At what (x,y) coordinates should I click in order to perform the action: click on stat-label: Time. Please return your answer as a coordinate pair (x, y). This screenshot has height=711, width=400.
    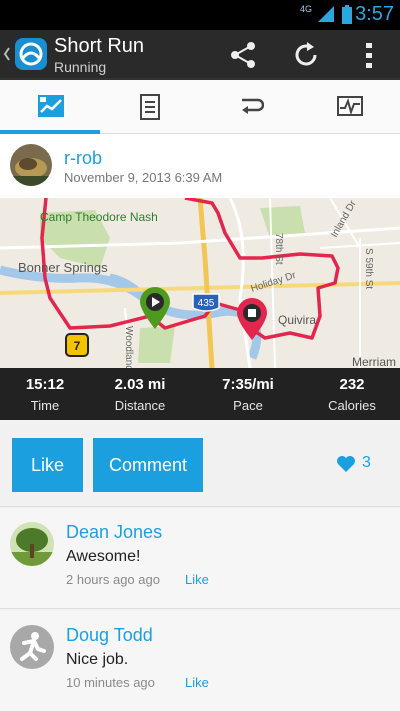
    Looking at the image, I should click on (45, 405).